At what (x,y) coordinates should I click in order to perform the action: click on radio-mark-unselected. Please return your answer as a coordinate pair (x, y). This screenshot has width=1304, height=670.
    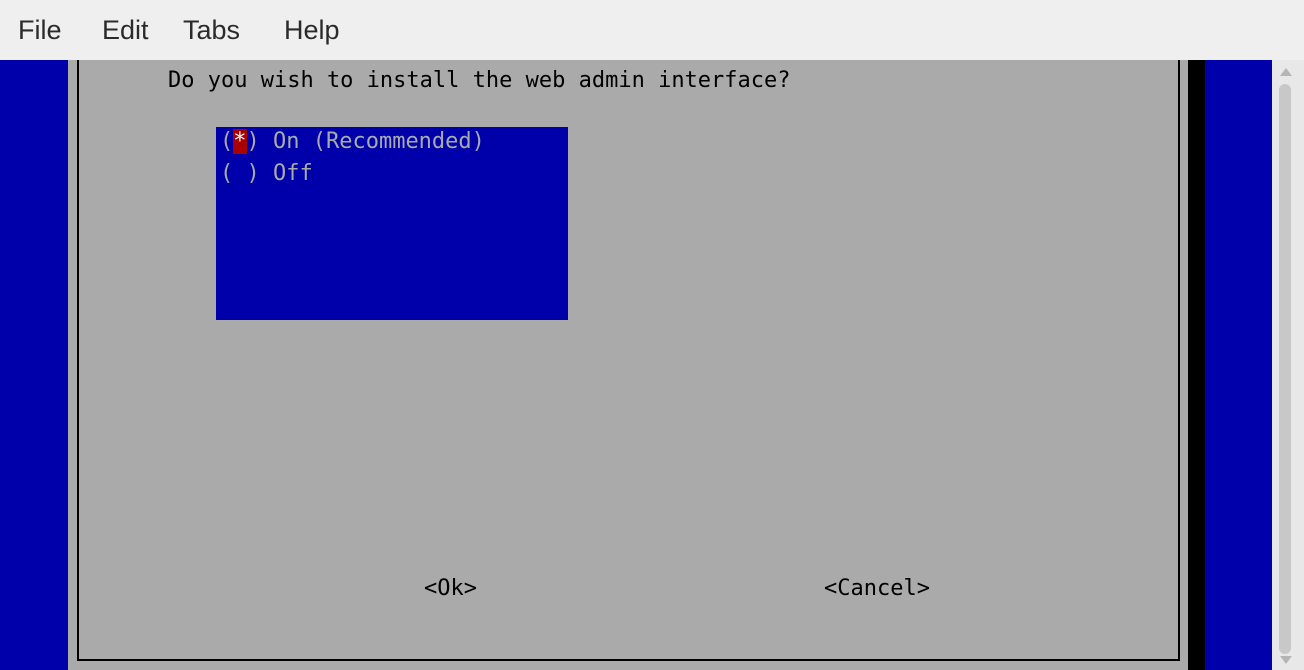
    Looking at the image, I should click on (239, 173).